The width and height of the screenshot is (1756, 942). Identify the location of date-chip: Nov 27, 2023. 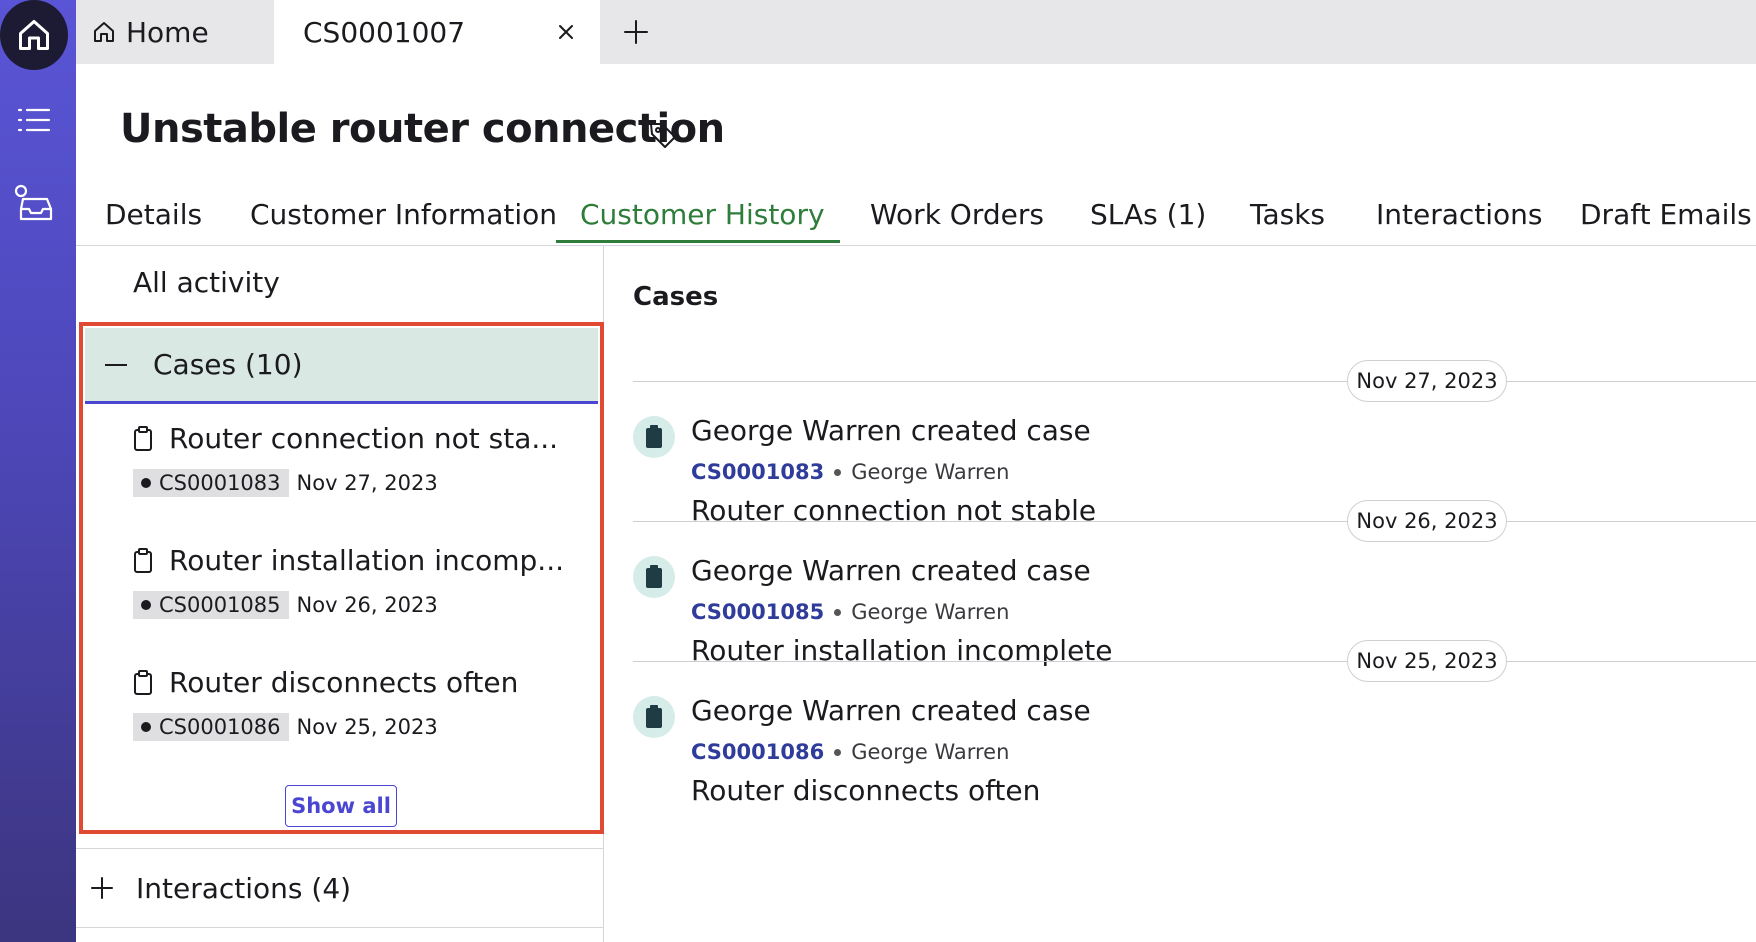
(1427, 381).